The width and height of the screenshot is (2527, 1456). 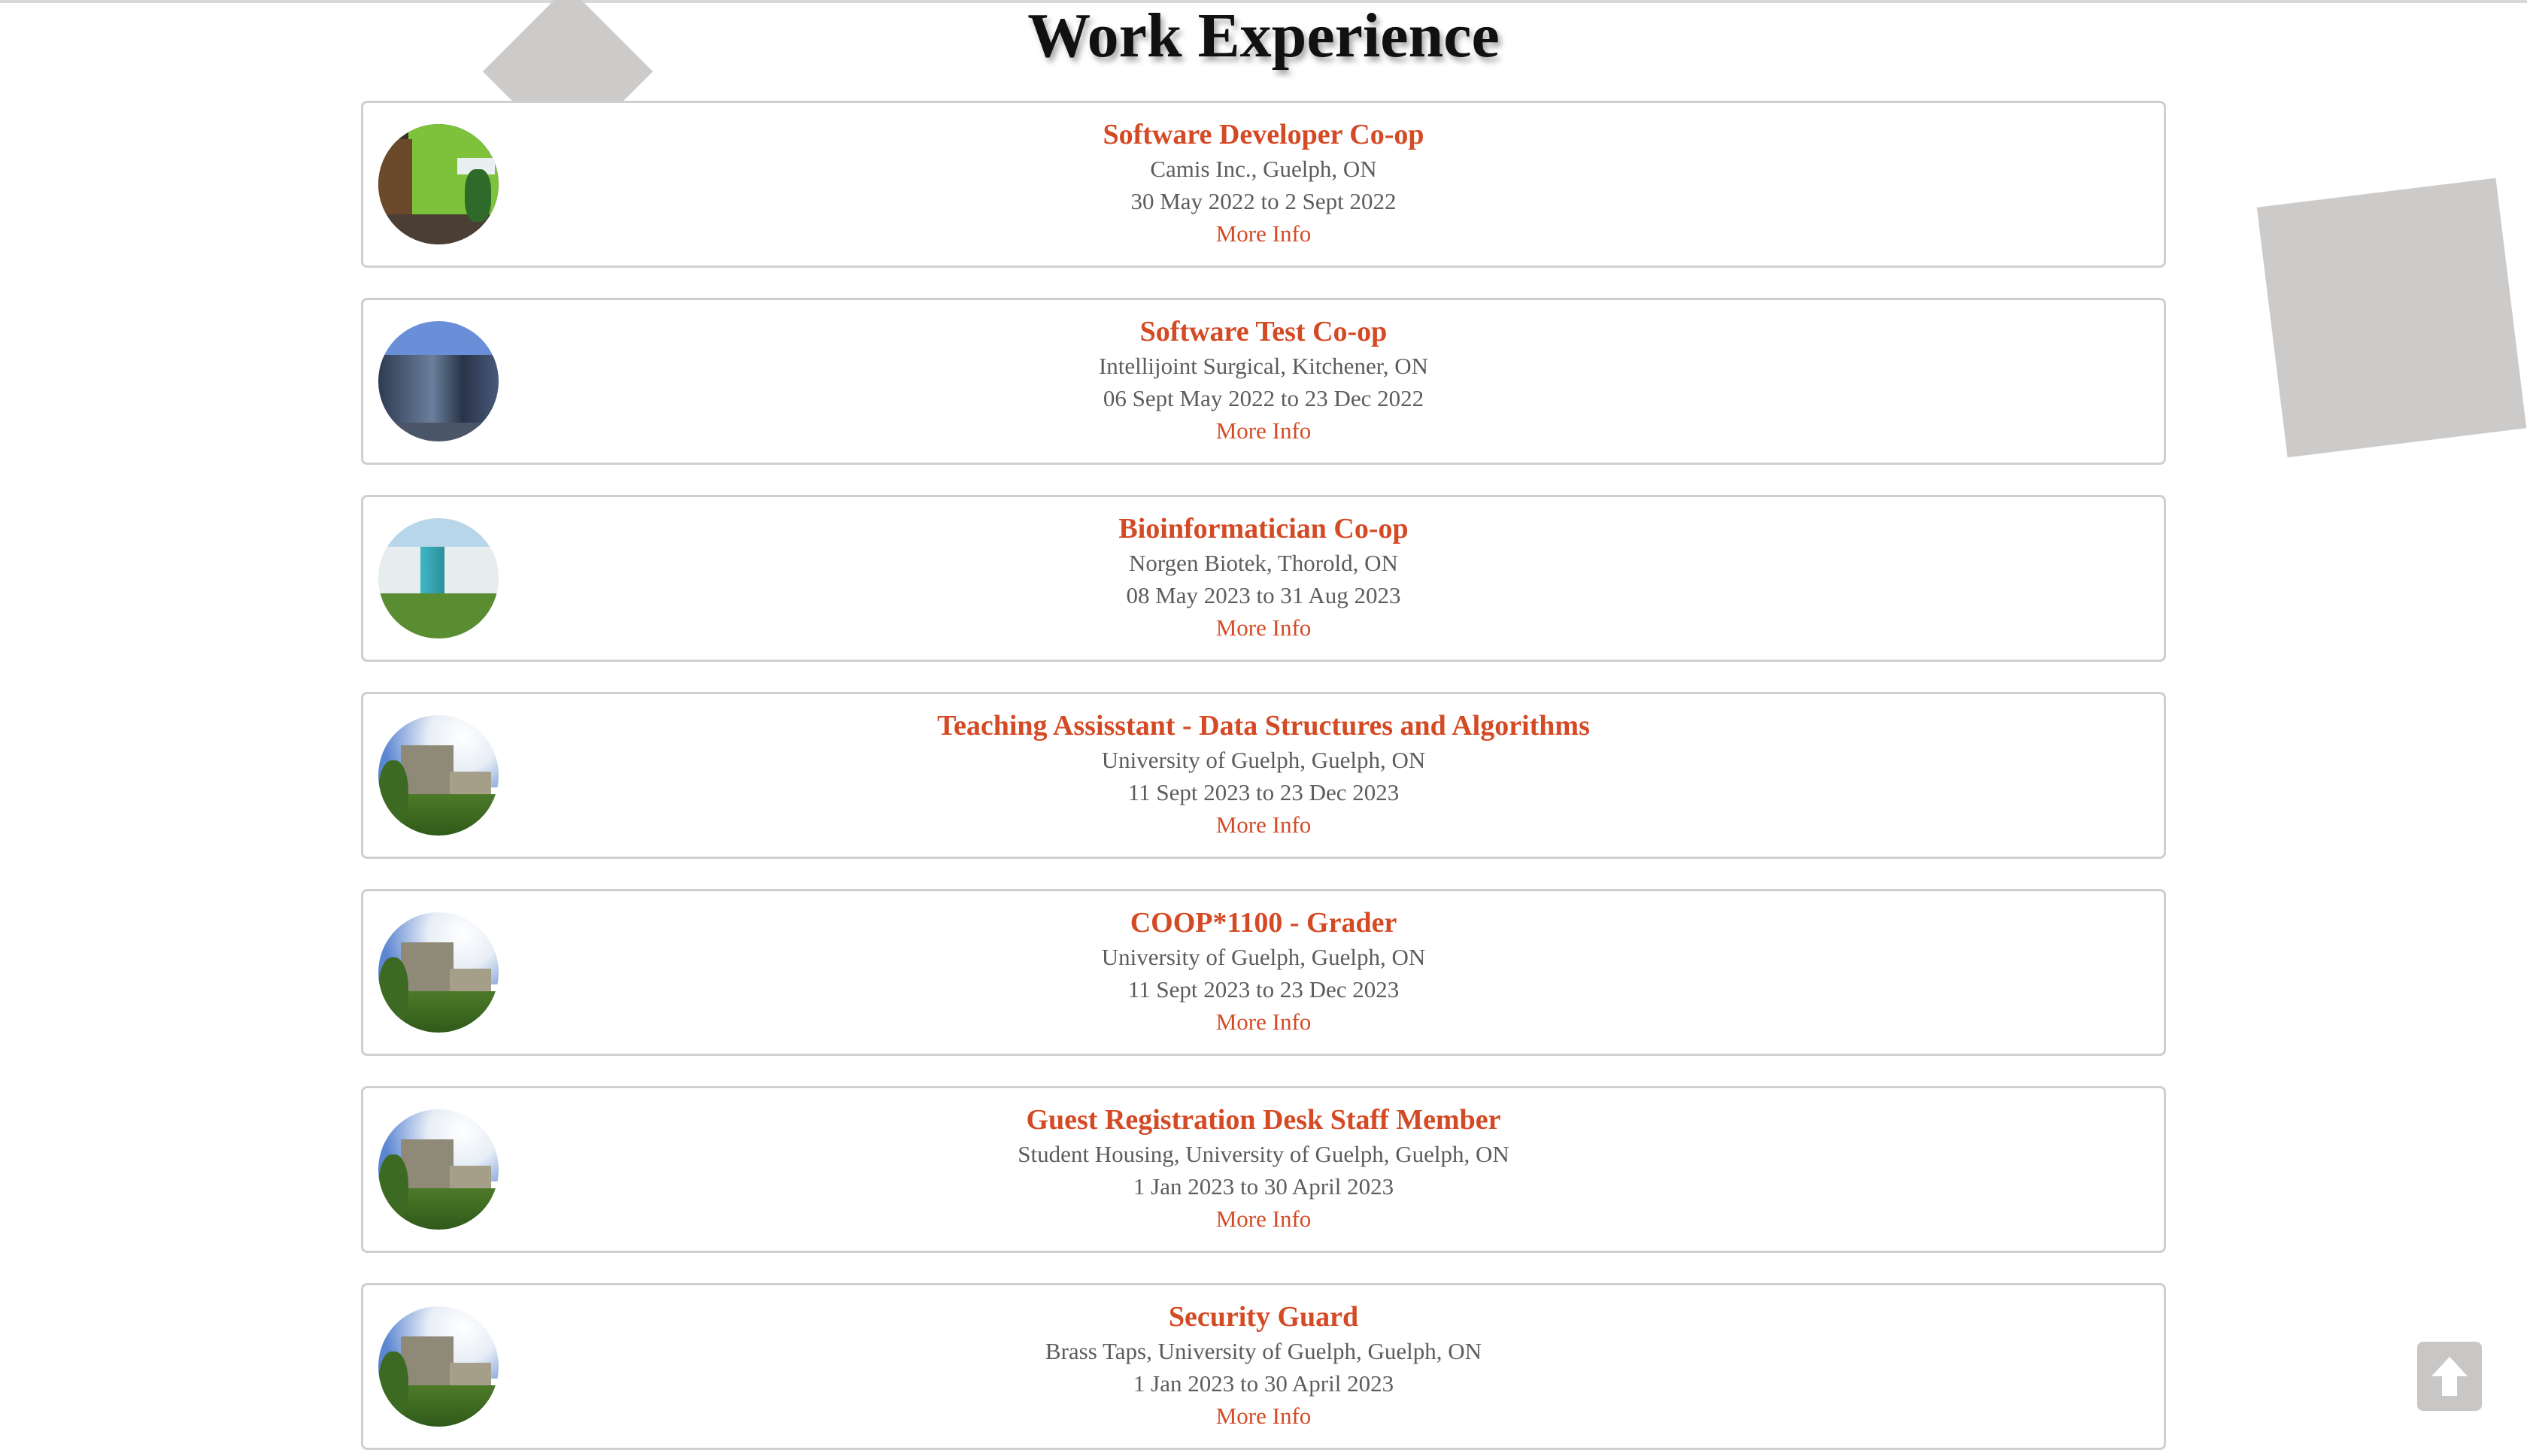 I want to click on job-company: Camis Inc., Guelph, ON, so click(x=1263, y=169).